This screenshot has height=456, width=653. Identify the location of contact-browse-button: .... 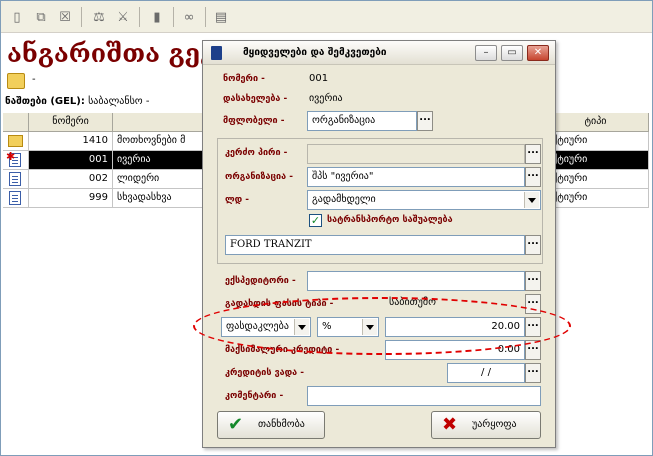
(533, 154).